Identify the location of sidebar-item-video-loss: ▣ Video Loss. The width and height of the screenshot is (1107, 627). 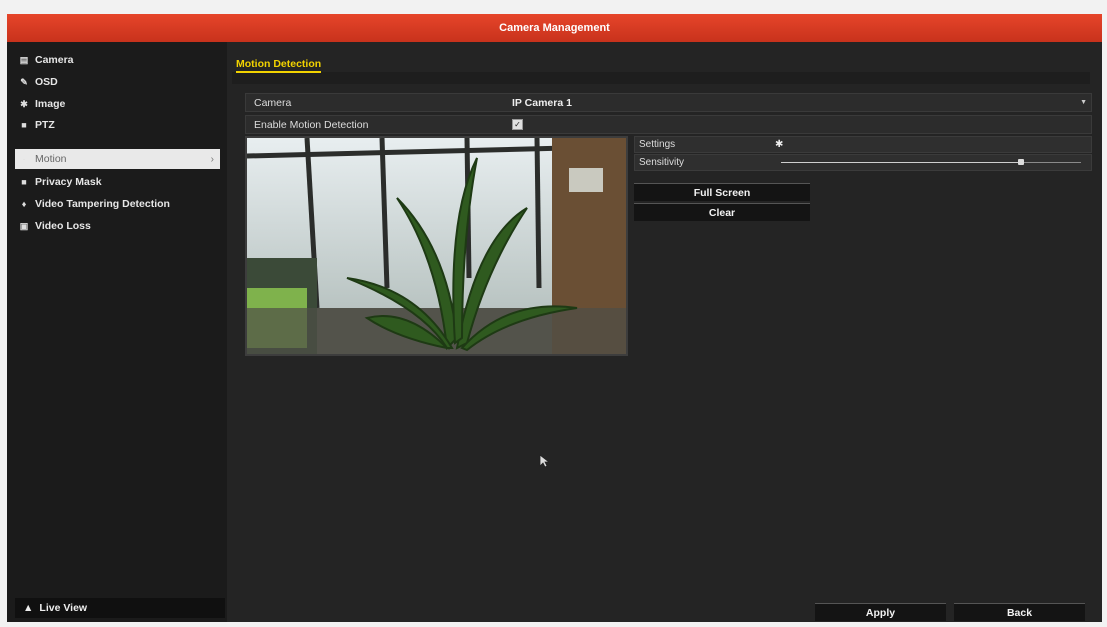
(117, 226).